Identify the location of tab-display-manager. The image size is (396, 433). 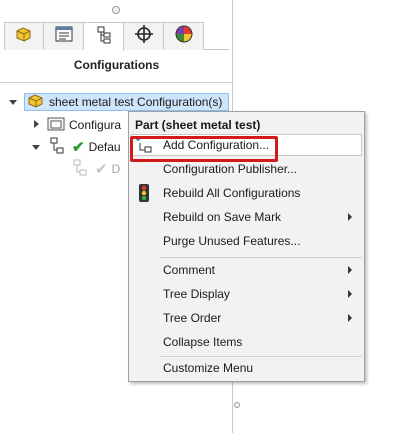
(184, 36).